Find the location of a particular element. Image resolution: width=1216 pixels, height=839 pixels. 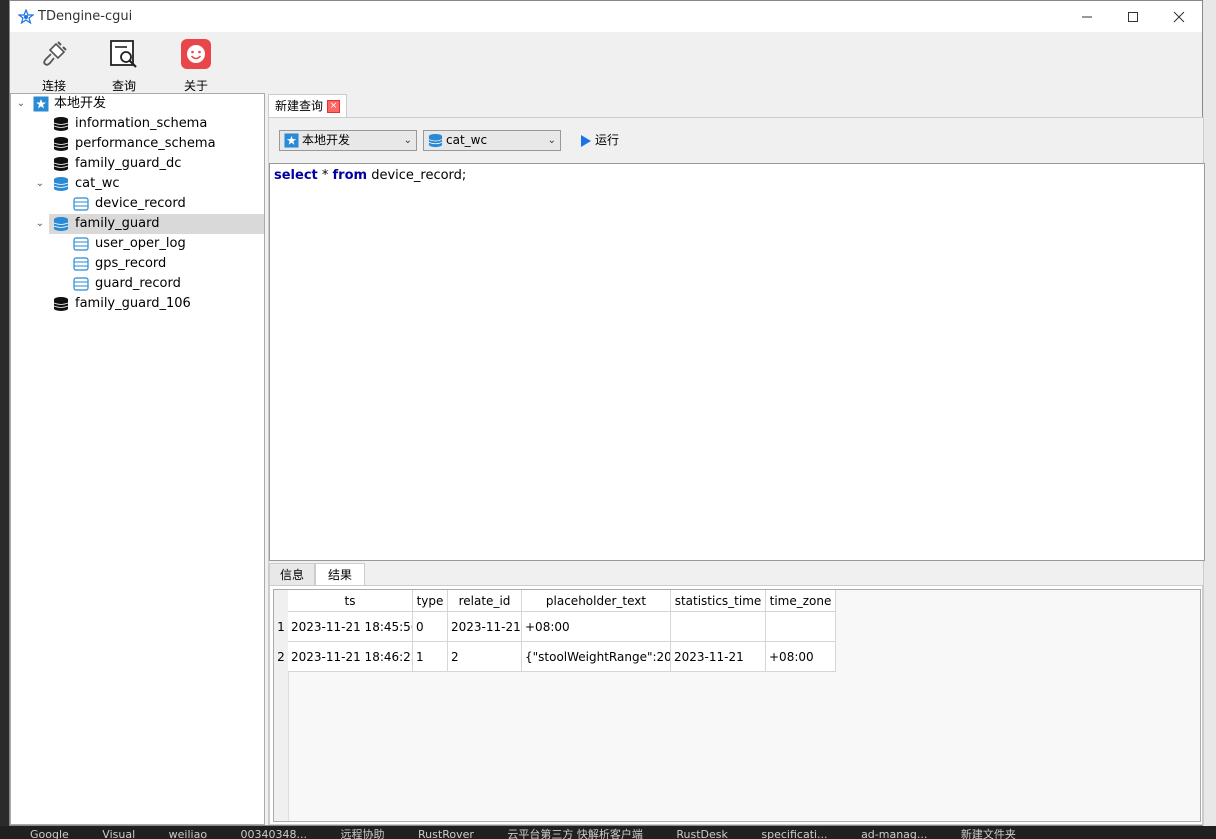

sql-text: device_record; is located at coordinates (417, 175).